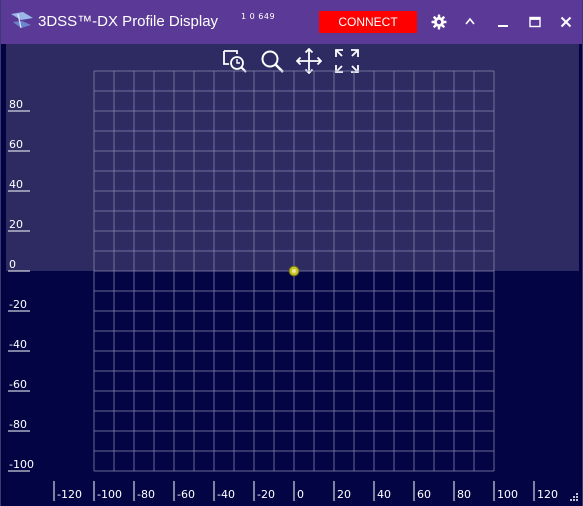  Describe the element at coordinates (128, 21) in the screenshot. I see `app-title: 3DSS™-DX Profile Display` at that location.